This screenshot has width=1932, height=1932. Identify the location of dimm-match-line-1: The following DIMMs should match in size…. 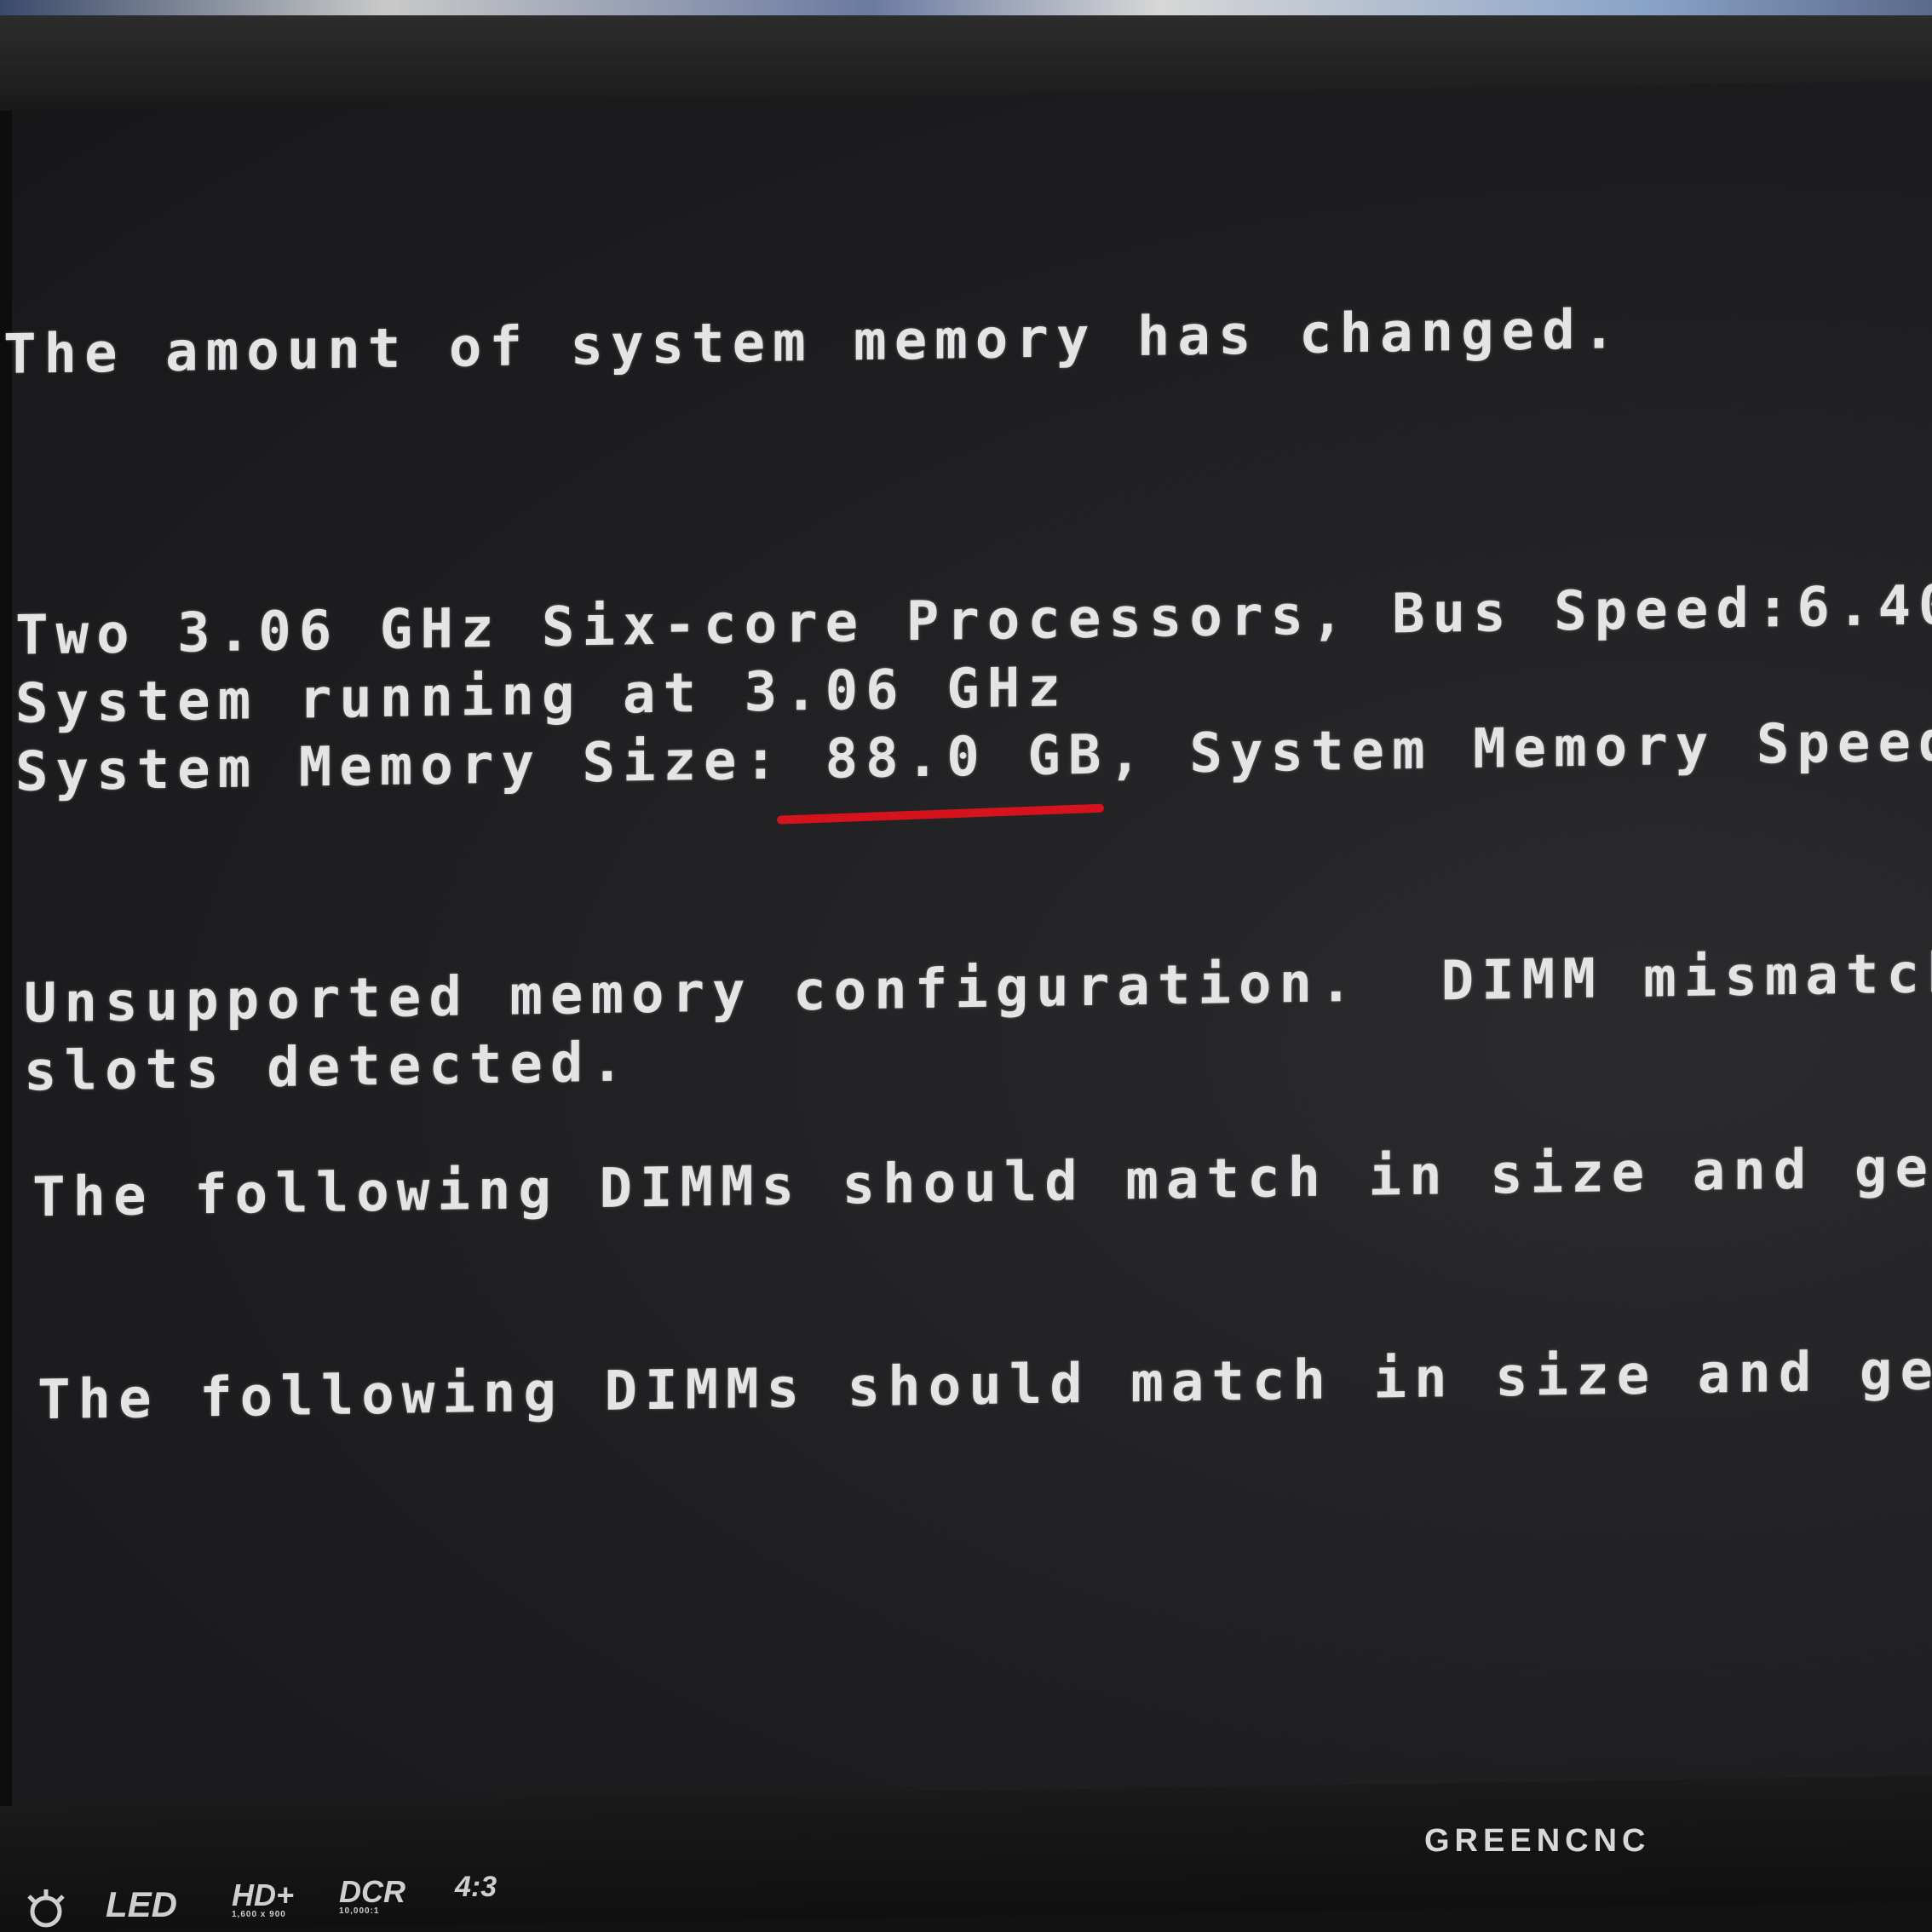
(982, 1181).